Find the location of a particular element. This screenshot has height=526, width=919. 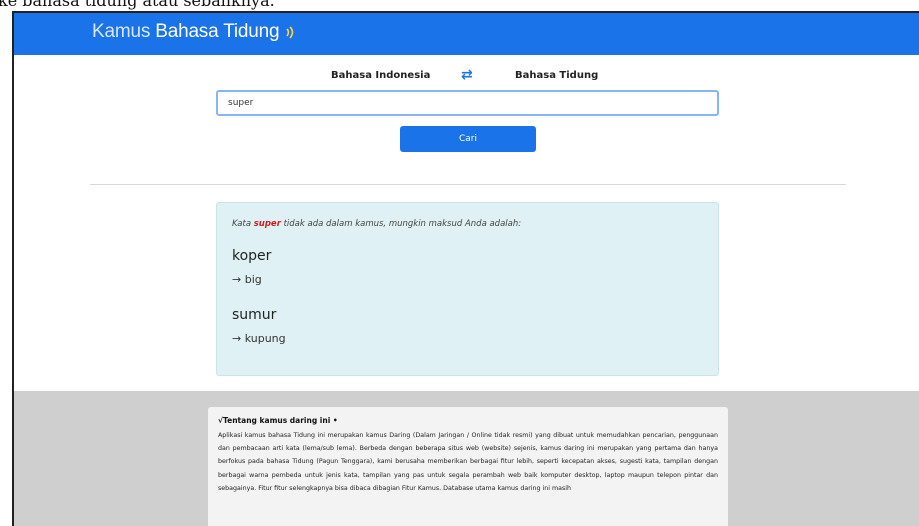

suggestion-translation: → big is located at coordinates (247, 279).